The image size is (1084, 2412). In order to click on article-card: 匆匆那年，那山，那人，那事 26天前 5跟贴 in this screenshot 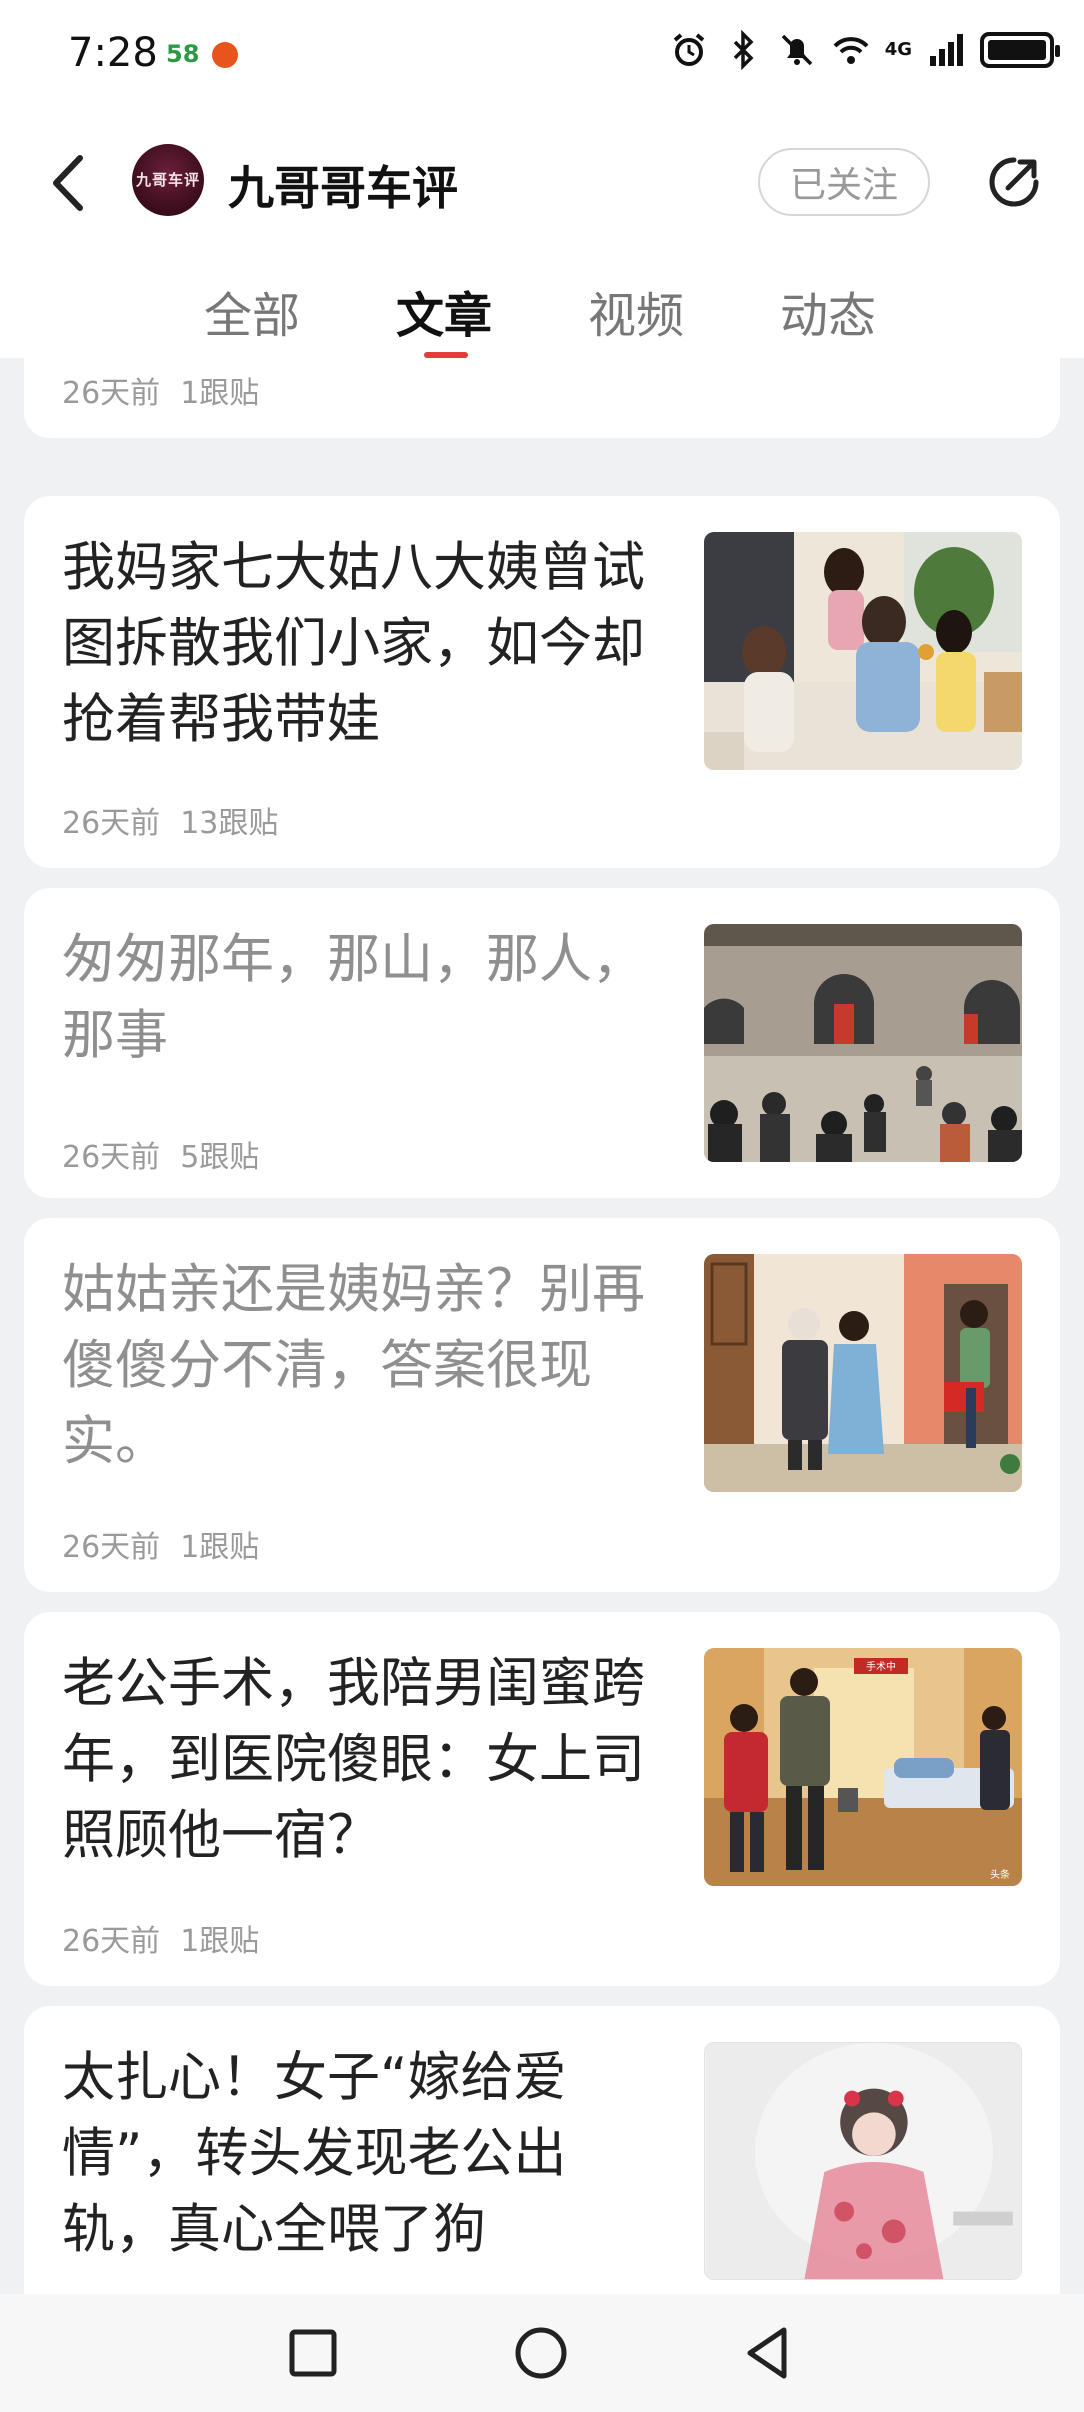, I will do `click(542, 1043)`.